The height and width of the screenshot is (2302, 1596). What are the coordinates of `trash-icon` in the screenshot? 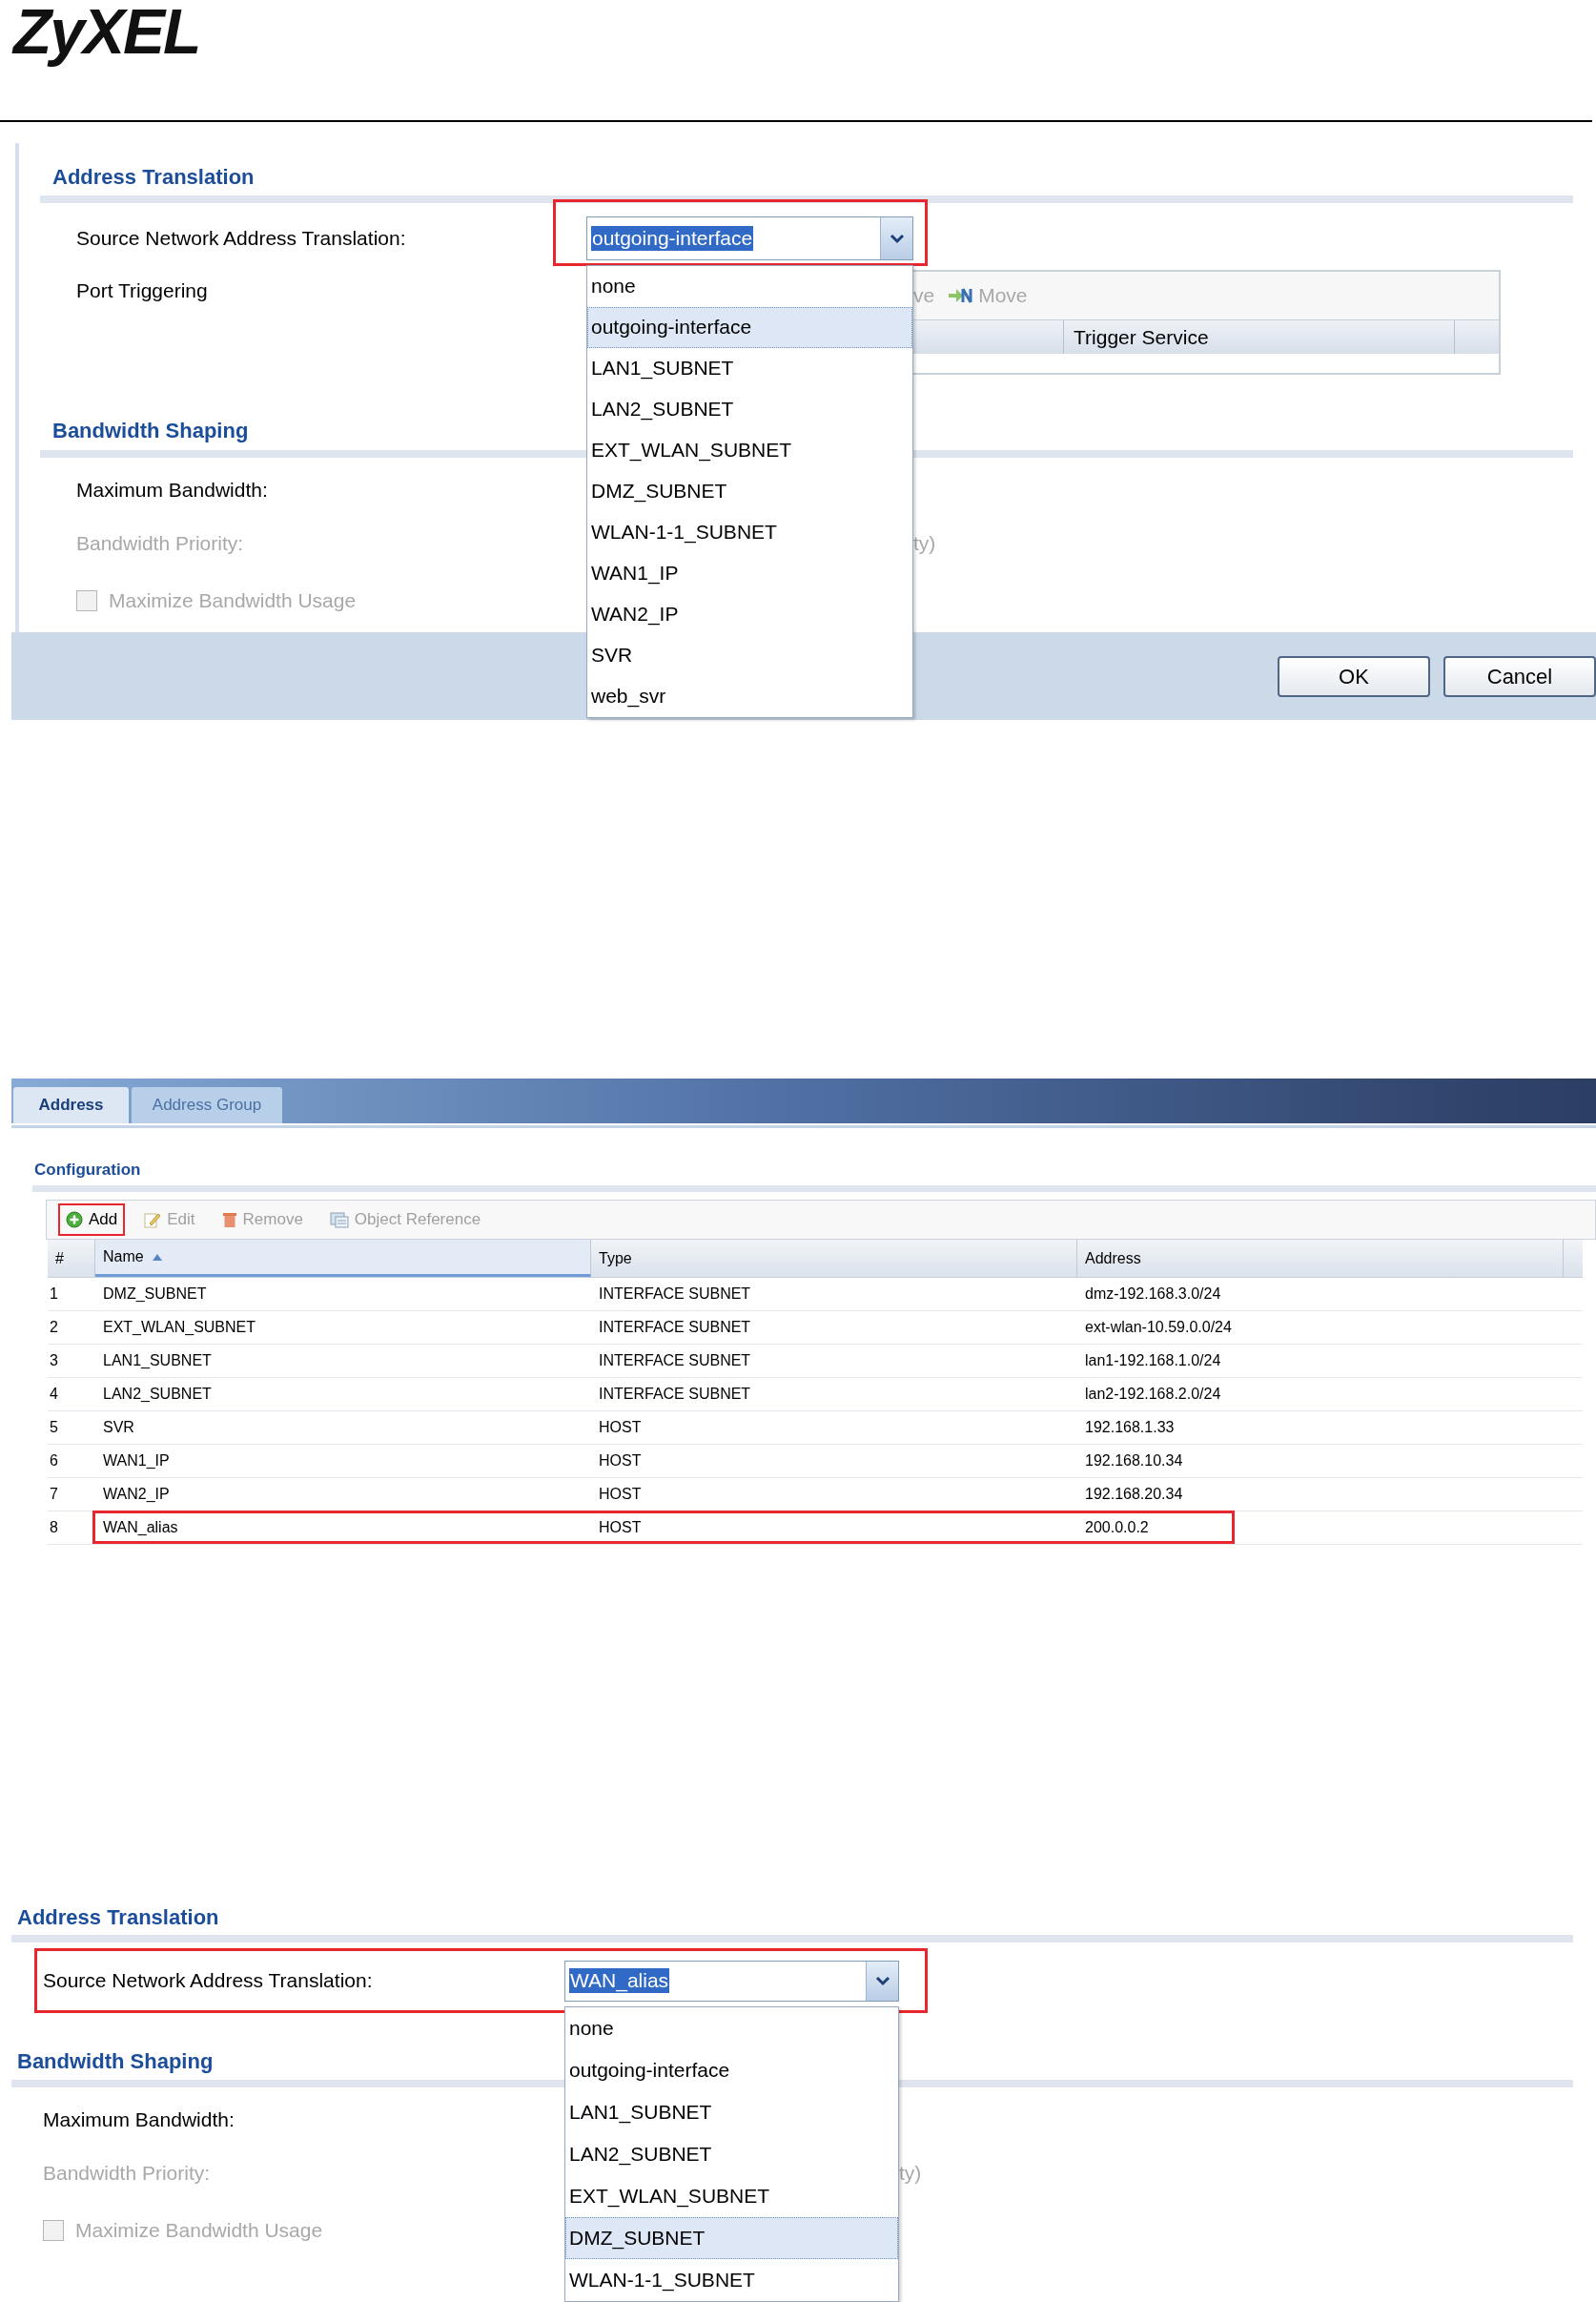 It's located at (229, 1219).